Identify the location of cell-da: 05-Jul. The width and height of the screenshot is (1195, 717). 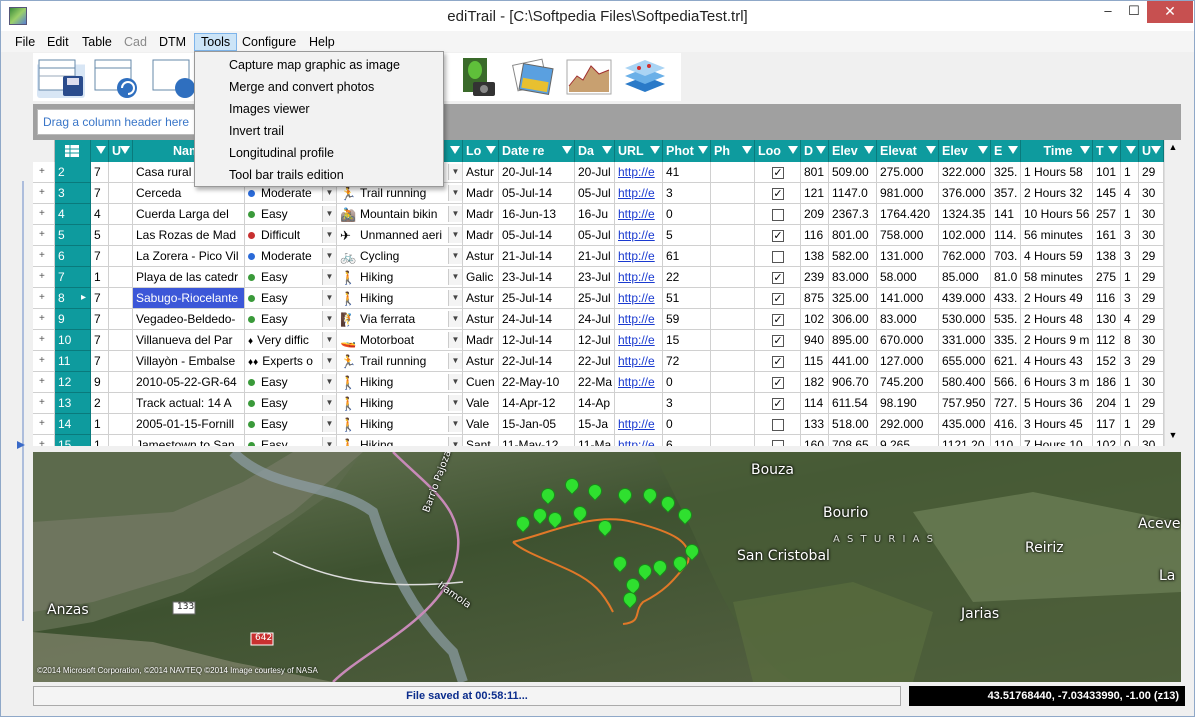
(595, 193).